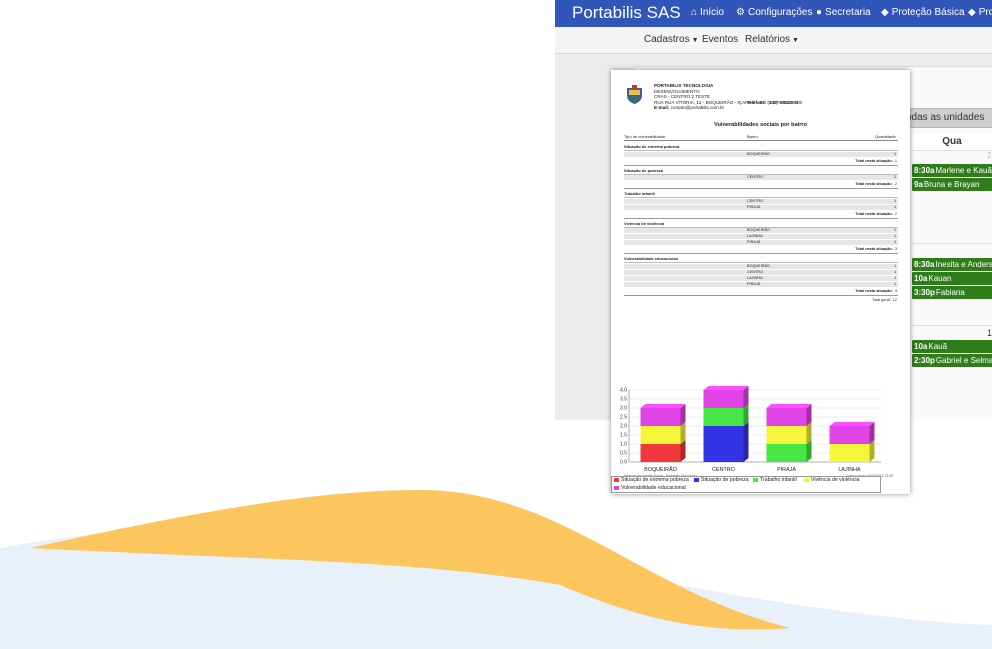 The image size is (992, 649). What do you see at coordinates (854, 161) in the screenshot?
I see `section-total: Total nesta situação: 1` at bounding box center [854, 161].